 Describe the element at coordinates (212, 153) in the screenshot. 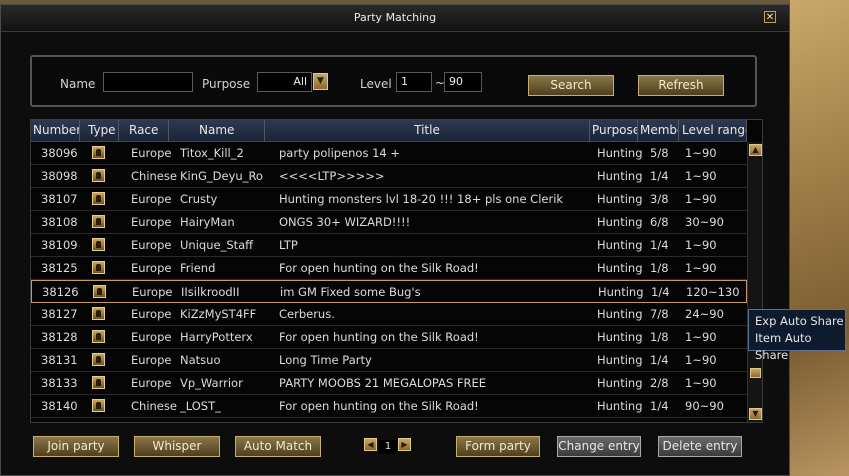

I see `cell-name: Titox_Kill_2` at that location.